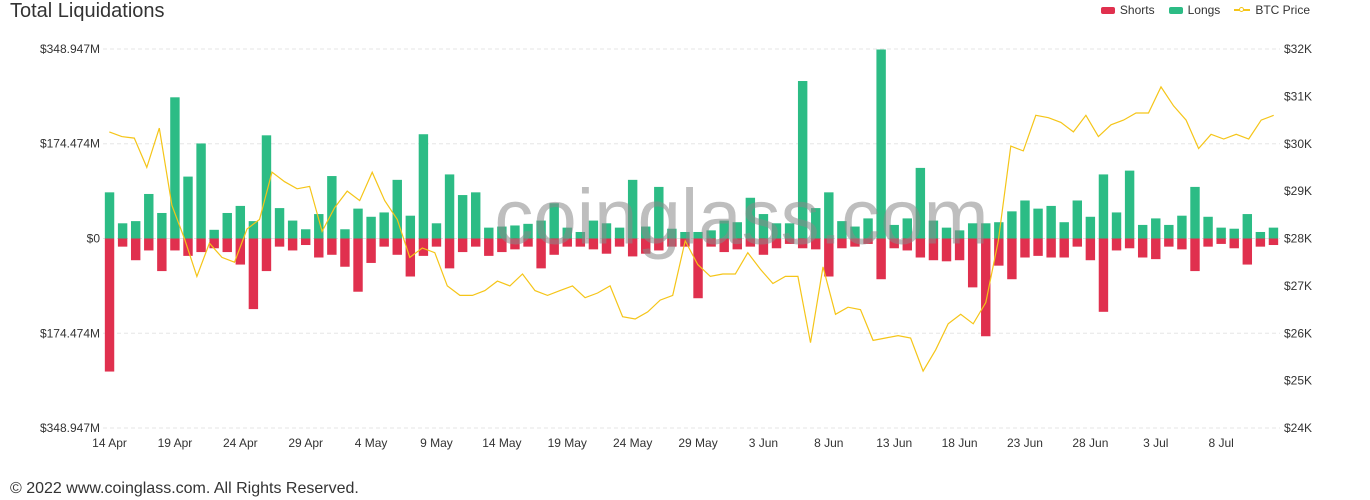  Describe the element at coordinates (1298, 191) in the screenshot. I see `y-right-tick-label: $29K` at that location.